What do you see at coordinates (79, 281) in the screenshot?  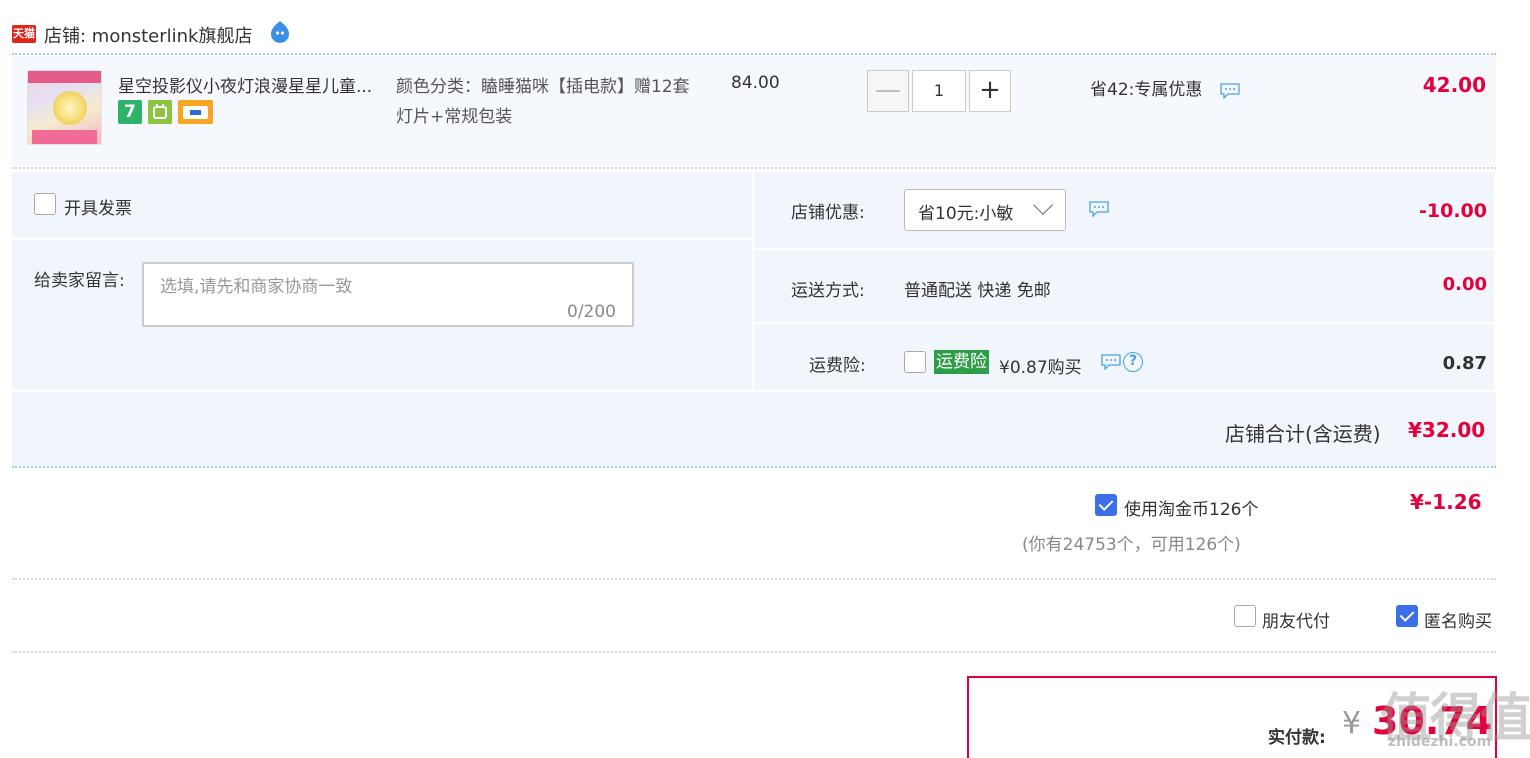 I see `message-label: 给卖家留言:` at bounding box center [79, 281].